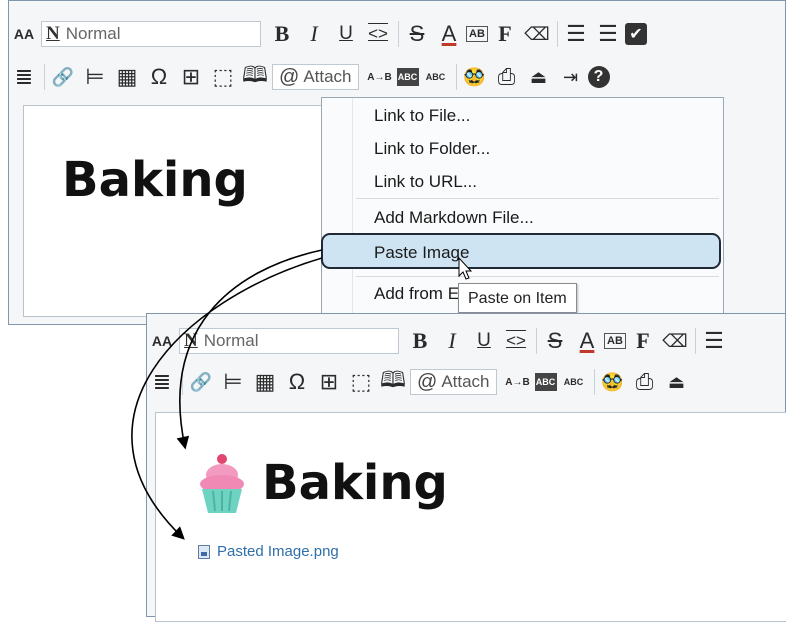 Image resolution: width=786 pixels, height=622 pixels. I want to click on toolbar-row-1: AA N Normal B I U <> S A AB F ⌫ ☰, so click(466, 341).